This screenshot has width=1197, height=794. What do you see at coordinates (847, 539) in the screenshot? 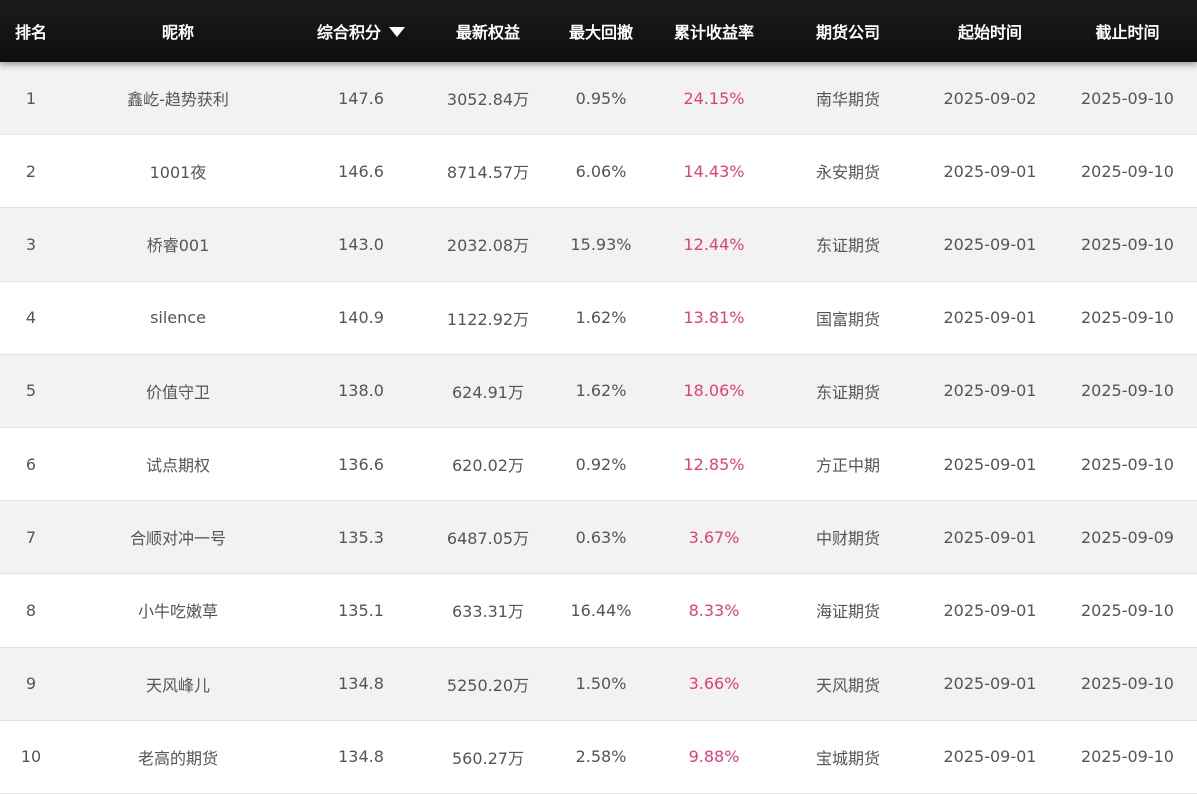
I see `cell-company: 中财期货` at bounding box center [847, 539].